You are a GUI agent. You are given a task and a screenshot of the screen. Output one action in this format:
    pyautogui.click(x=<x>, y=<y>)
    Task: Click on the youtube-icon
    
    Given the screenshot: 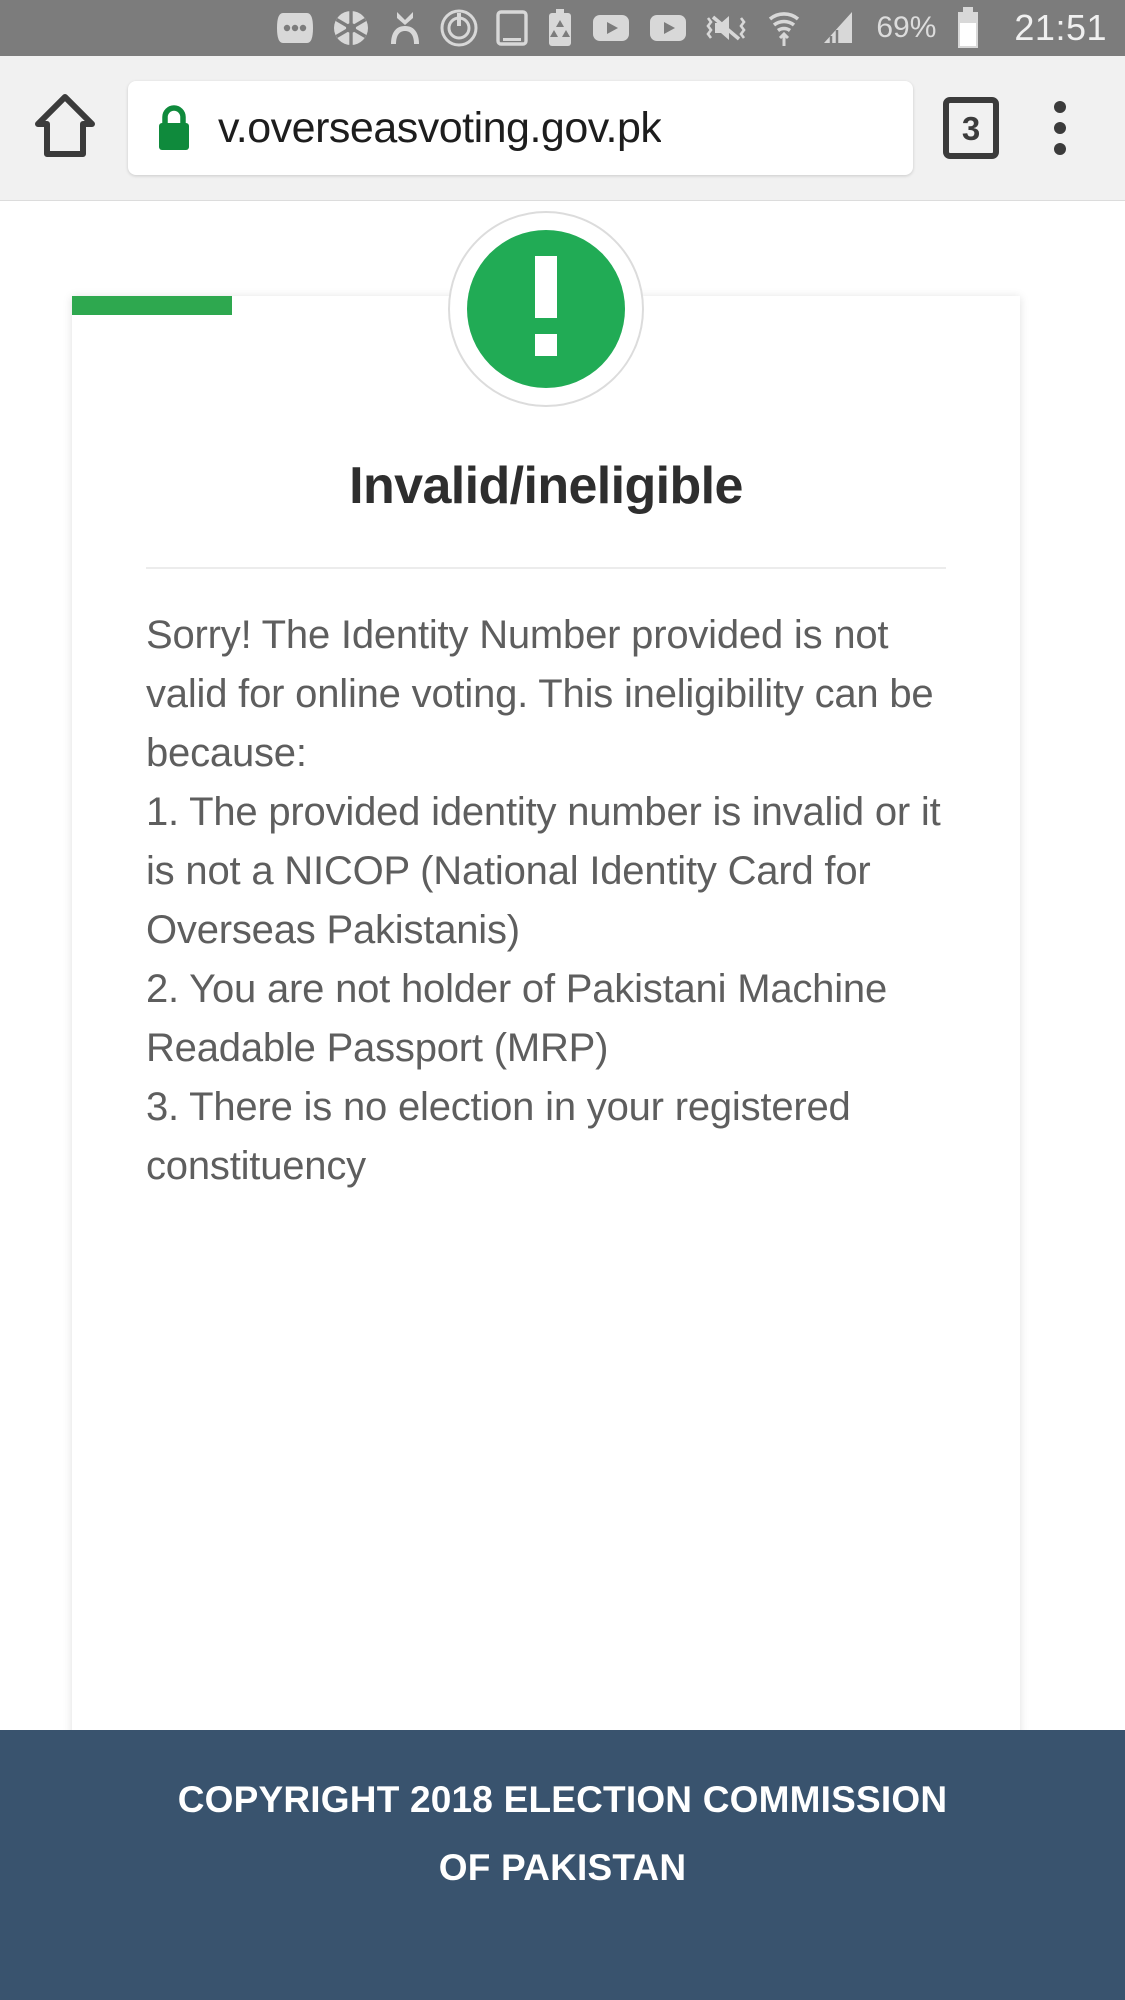 What is the action you would take?
    pyautogui.click(x=611, y=28)
    